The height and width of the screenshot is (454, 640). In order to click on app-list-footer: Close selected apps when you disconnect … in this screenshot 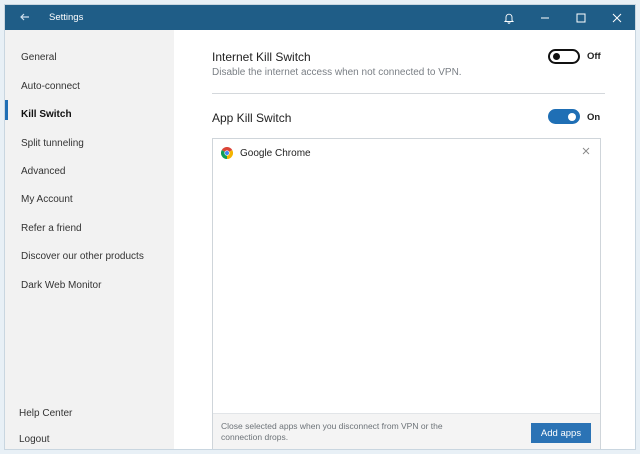, I will do `click(406, 431)`.